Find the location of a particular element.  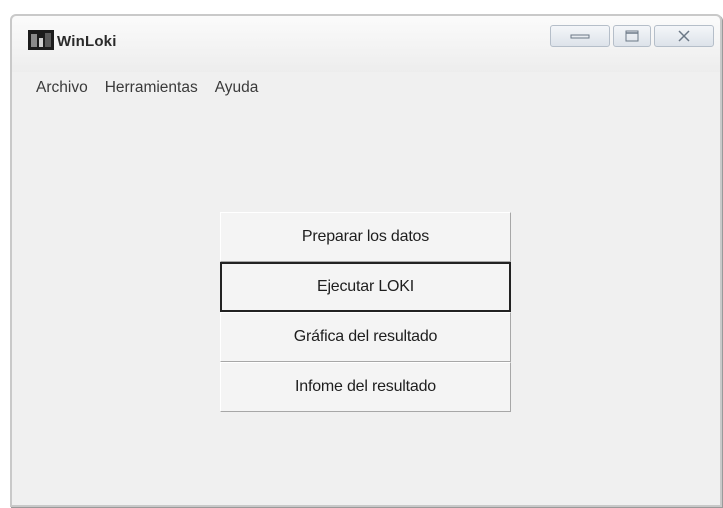

close-icon is located at coordinates (684, 36).